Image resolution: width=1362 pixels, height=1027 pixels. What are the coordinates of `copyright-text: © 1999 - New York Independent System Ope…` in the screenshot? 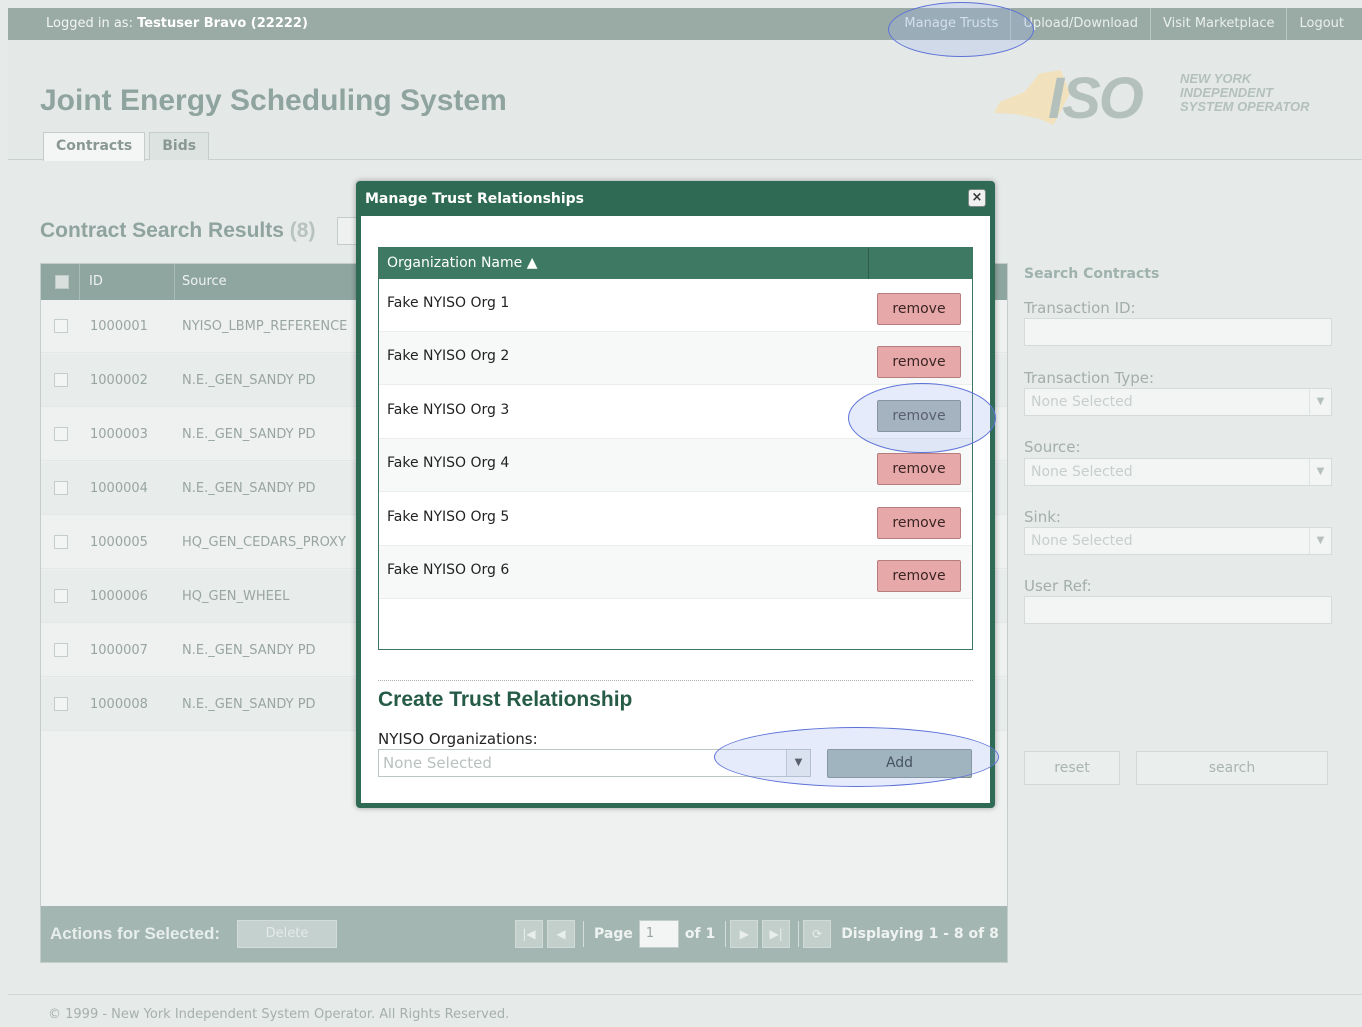 It's located at (279, 1014).